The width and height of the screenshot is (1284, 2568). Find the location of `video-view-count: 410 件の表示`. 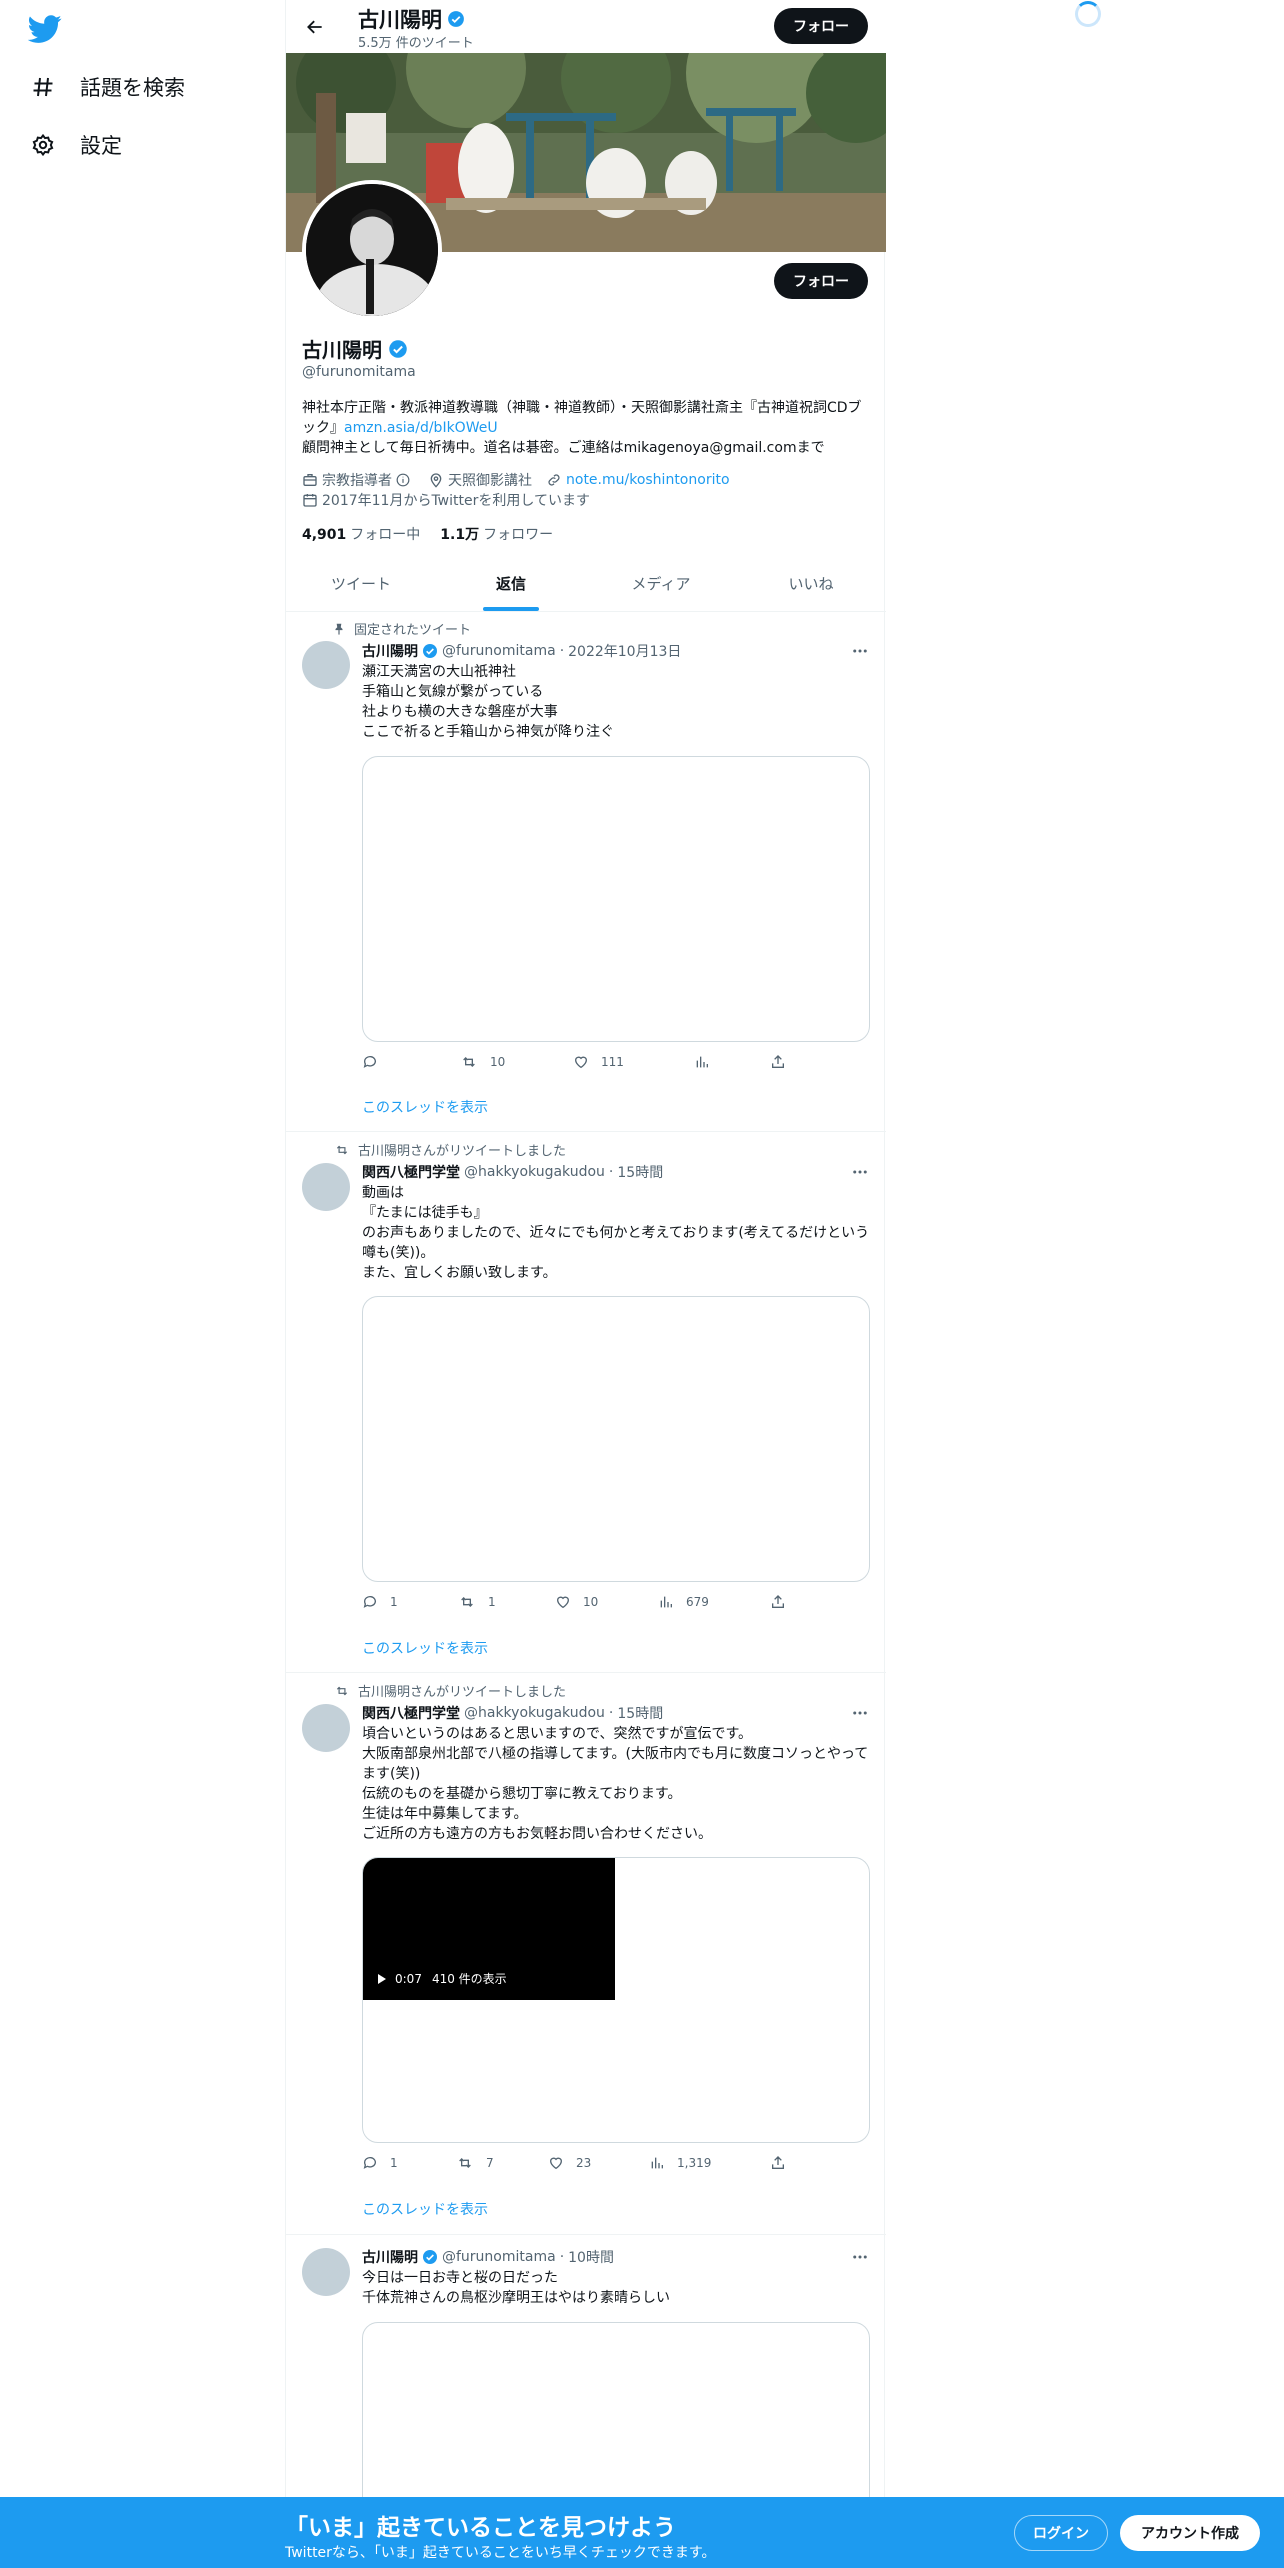

video-view-count: 410 件の表示 is located at coordinates (469, 1979).